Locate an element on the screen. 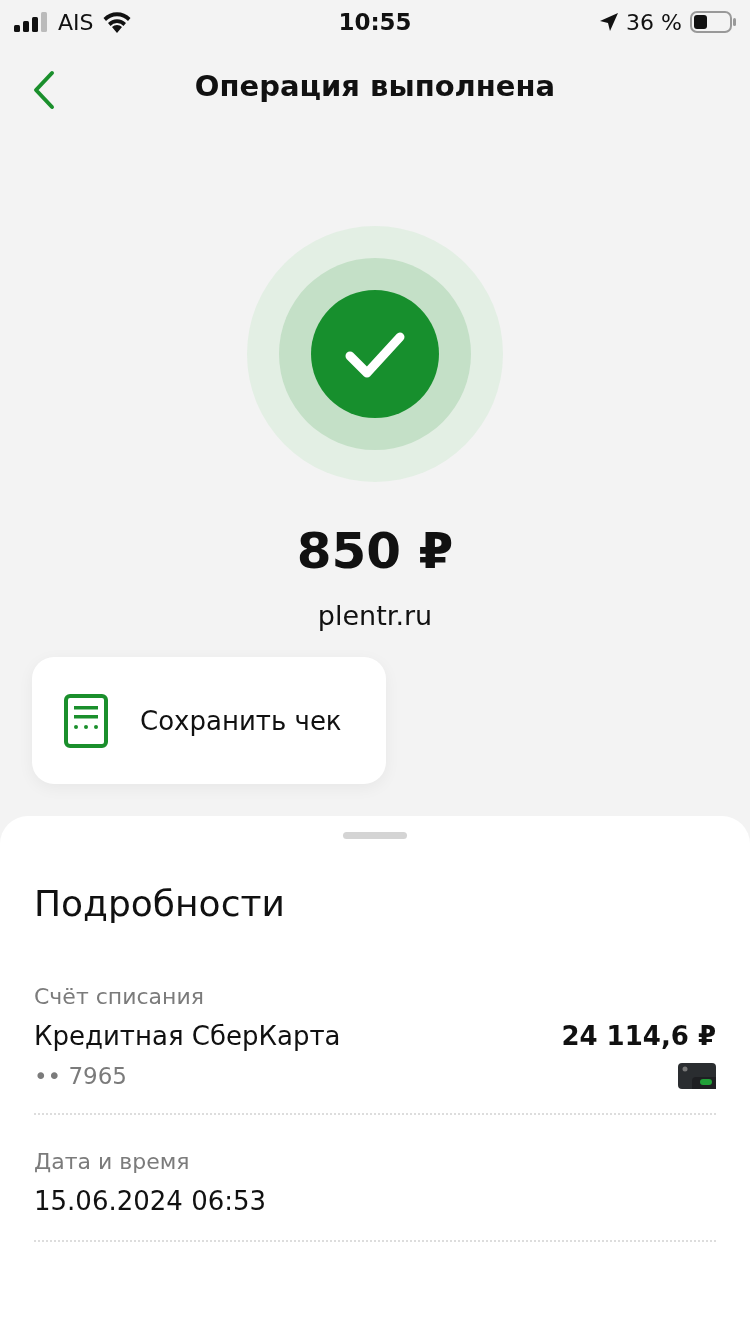 This screenshot has width=750, height=1334. save-receipt-button: Сохранить чек is located at coordinates (209, 720).